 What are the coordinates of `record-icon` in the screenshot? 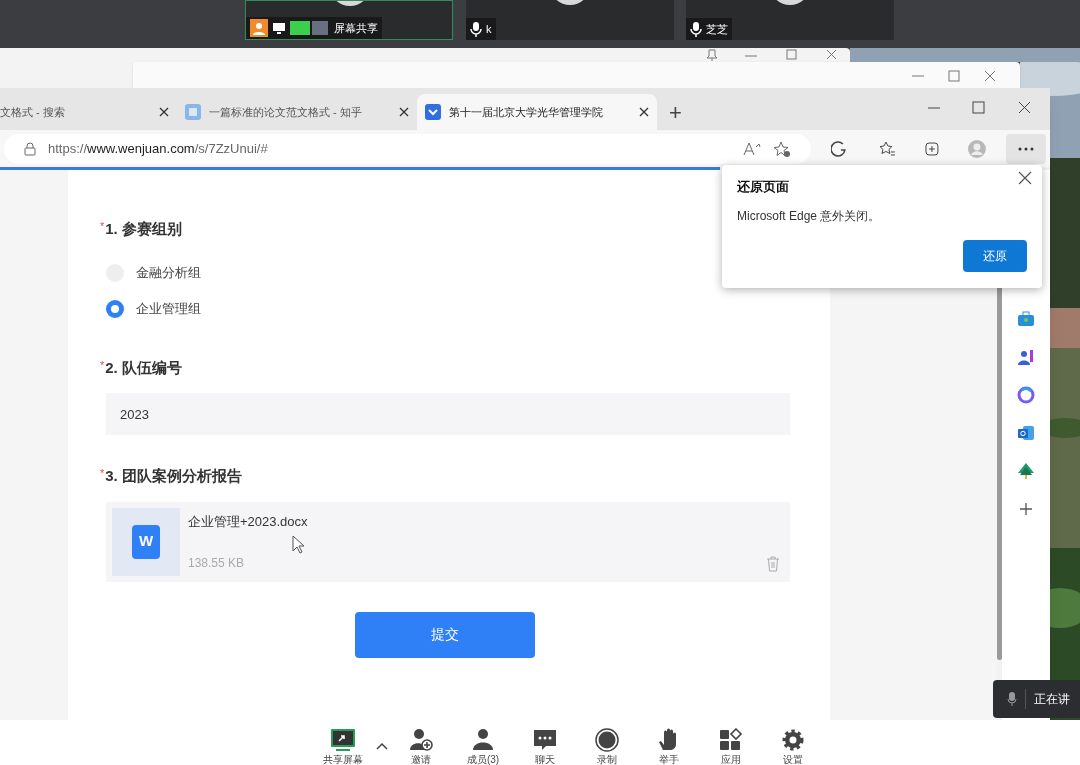 It's located at (607, 740).